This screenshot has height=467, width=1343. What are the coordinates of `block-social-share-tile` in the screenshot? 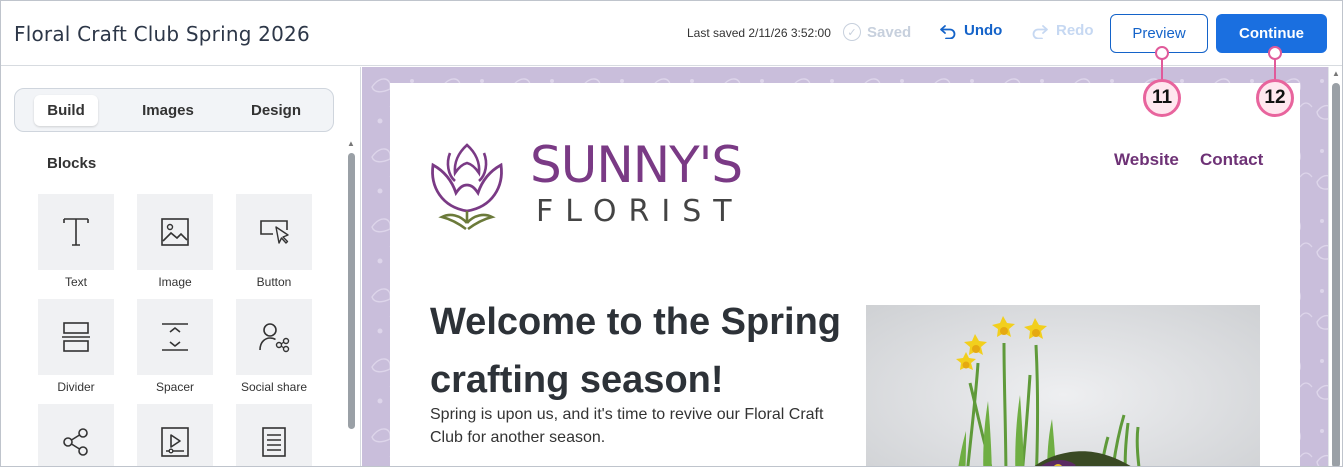 It's located at (274, 337).